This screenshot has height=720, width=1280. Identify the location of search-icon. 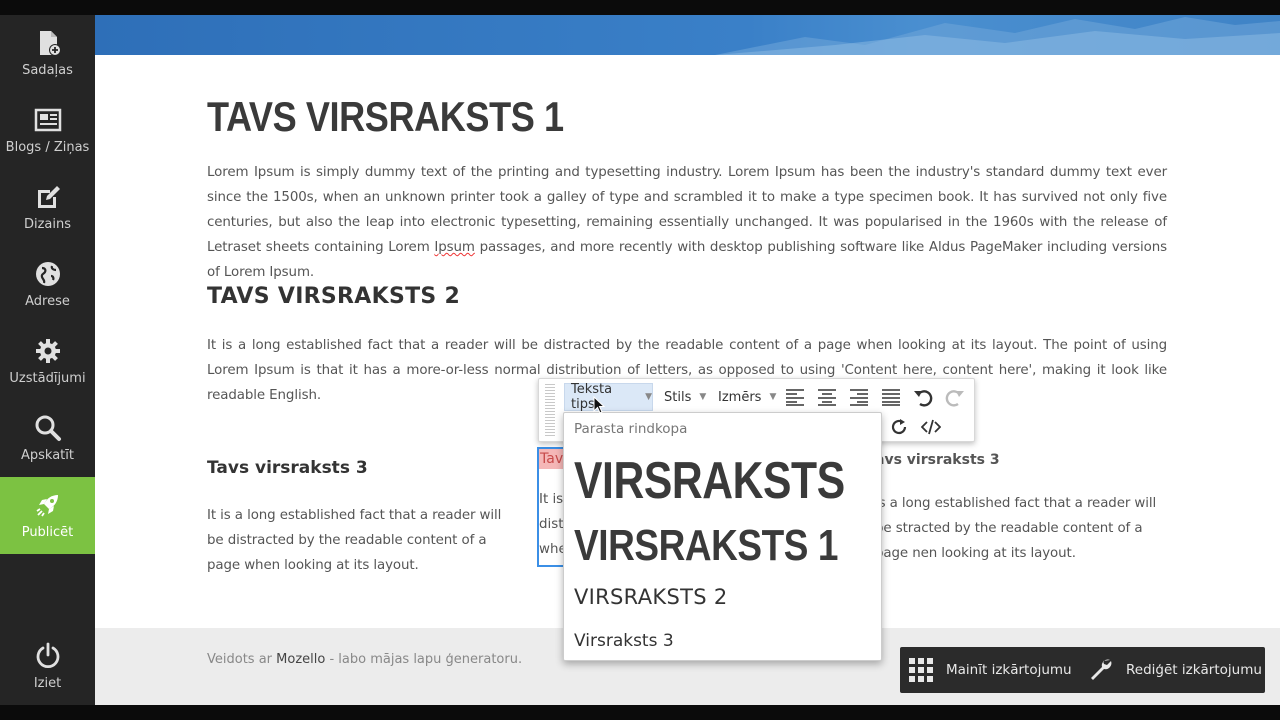
(48, 428).